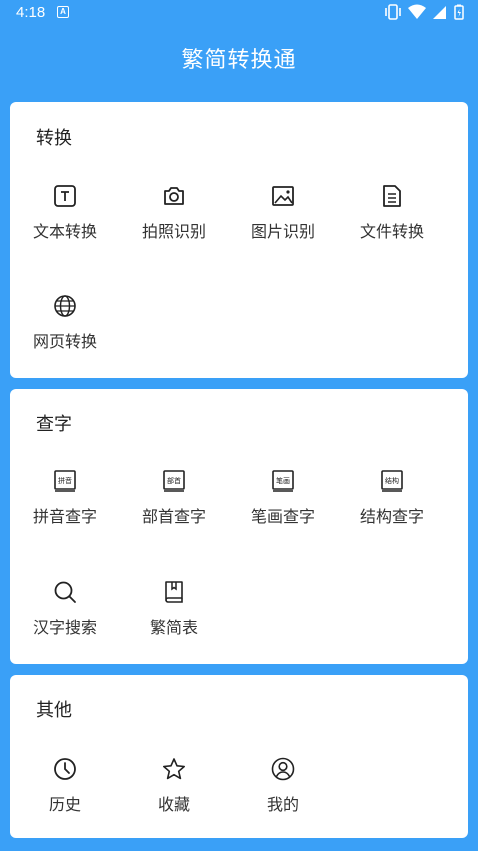  I want to click on file-convert-button: 文件转换, so click(392, 224).